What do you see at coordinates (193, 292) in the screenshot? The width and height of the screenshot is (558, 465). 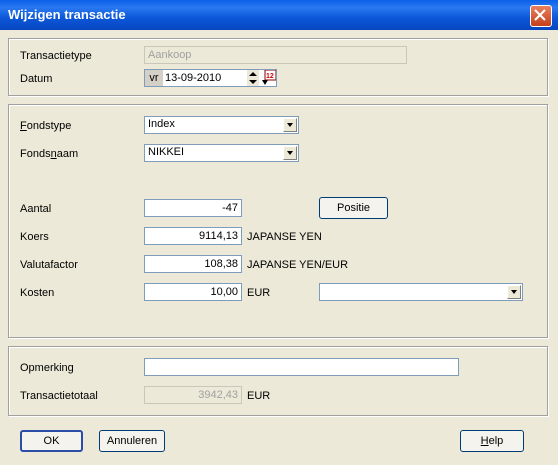 I see `kosten-input: 10,00` at bounding box center [193, 292].